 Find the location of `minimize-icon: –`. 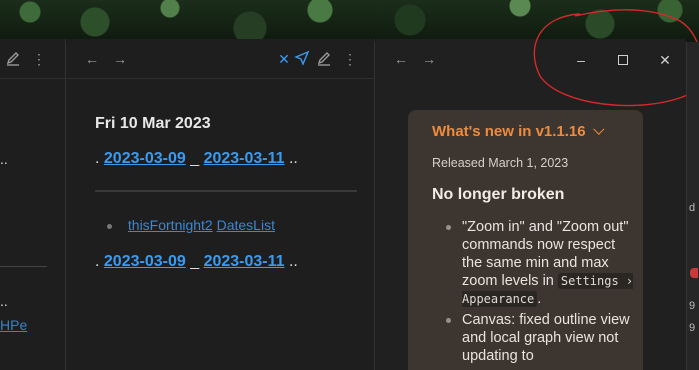

minimize-icon: – is located at coordinates (581, 60).